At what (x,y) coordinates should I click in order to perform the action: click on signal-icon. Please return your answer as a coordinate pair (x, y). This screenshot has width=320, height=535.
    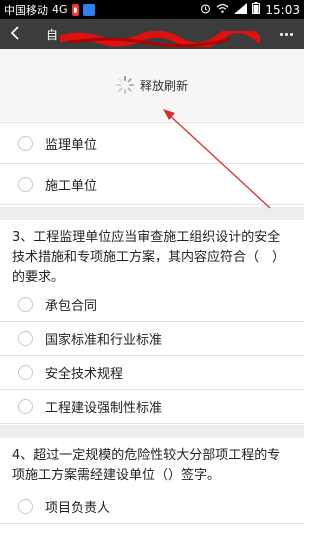
    Looking at the image, I should click on (241, 9).